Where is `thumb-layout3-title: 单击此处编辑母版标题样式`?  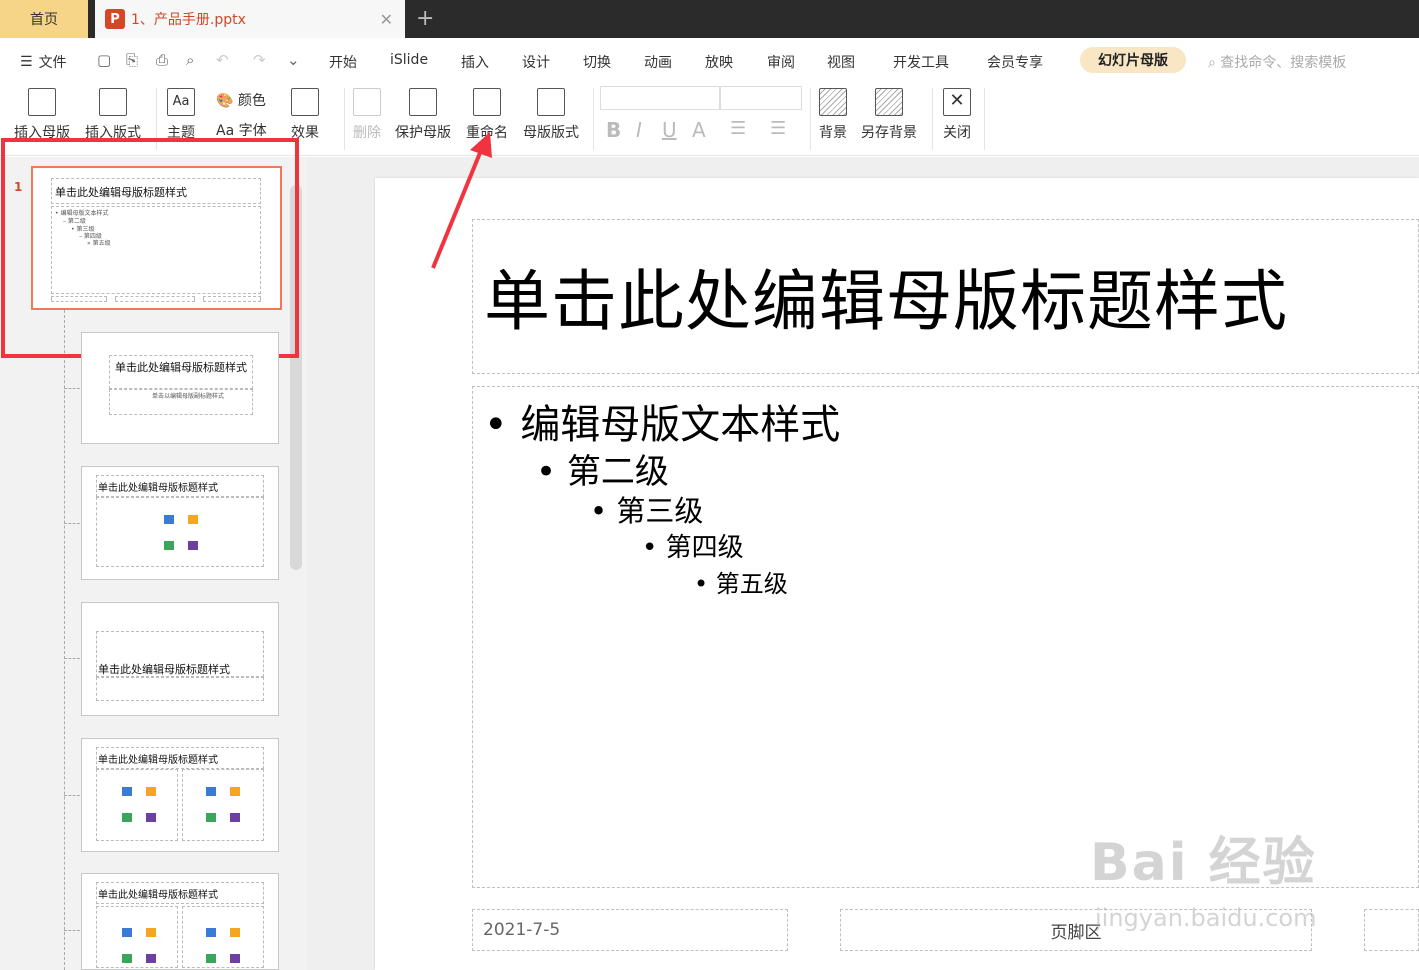
thumb-layout3-title: 单击此处编辑母版标题样式 is located at coordinates (158, 488).